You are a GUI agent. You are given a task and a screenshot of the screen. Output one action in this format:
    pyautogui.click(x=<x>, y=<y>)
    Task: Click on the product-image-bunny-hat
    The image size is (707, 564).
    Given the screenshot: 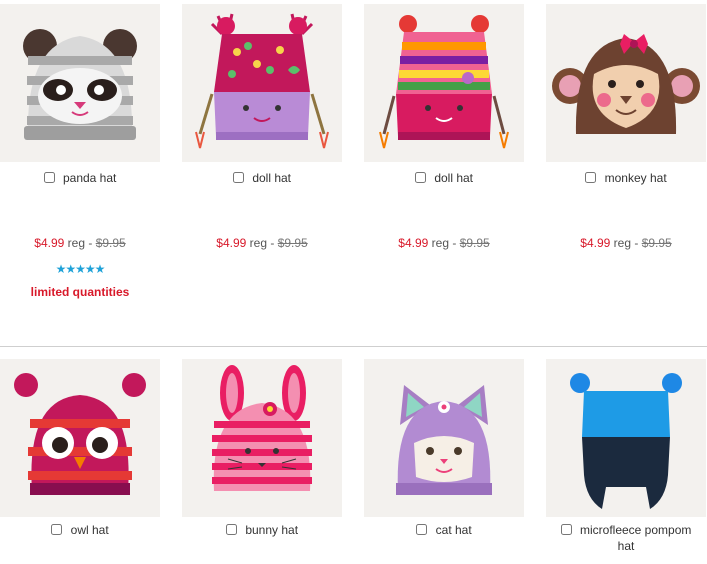 What is the action you would take?
    pyautogui.click(x=262, y=438)
    